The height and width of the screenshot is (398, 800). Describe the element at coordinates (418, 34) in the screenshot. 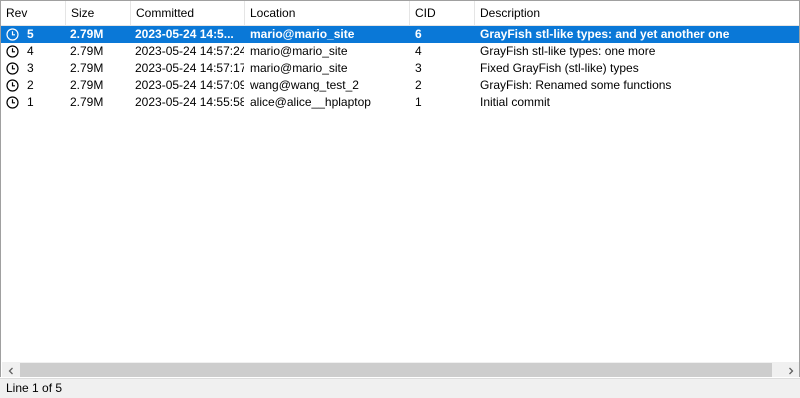

I see `cell-cid: 6` at that location.